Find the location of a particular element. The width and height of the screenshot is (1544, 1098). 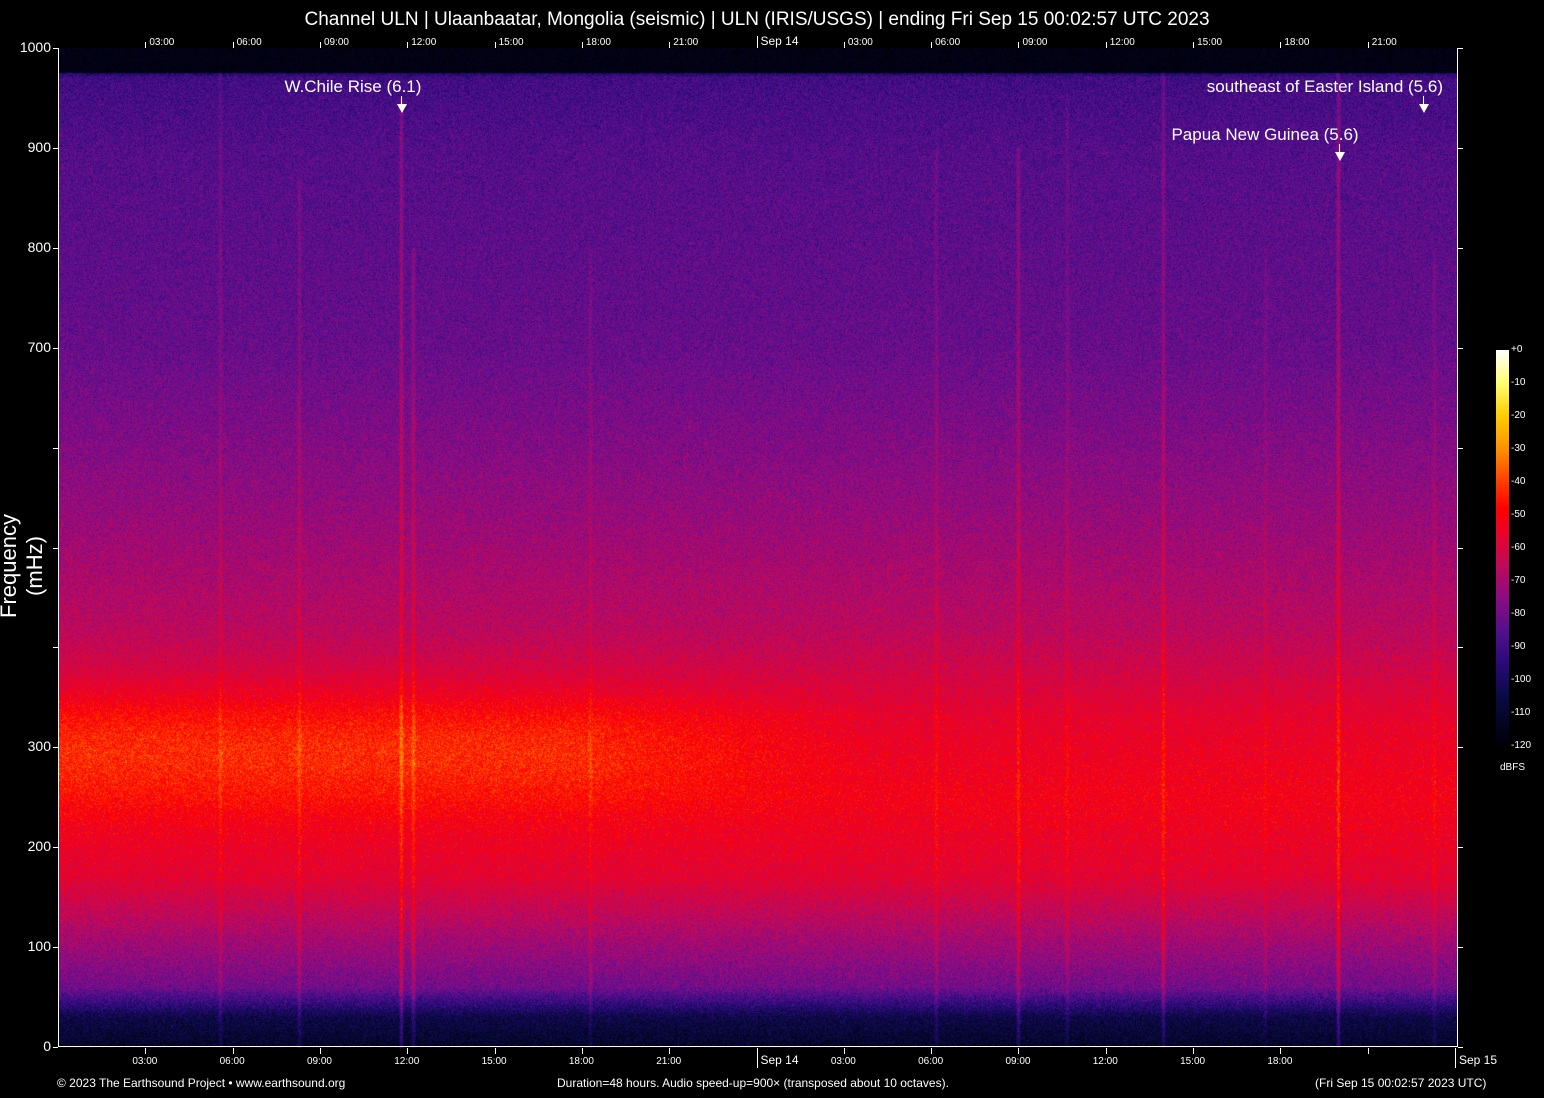

colorbar-tick-label: -60 is located at coordinates (1518, 547).